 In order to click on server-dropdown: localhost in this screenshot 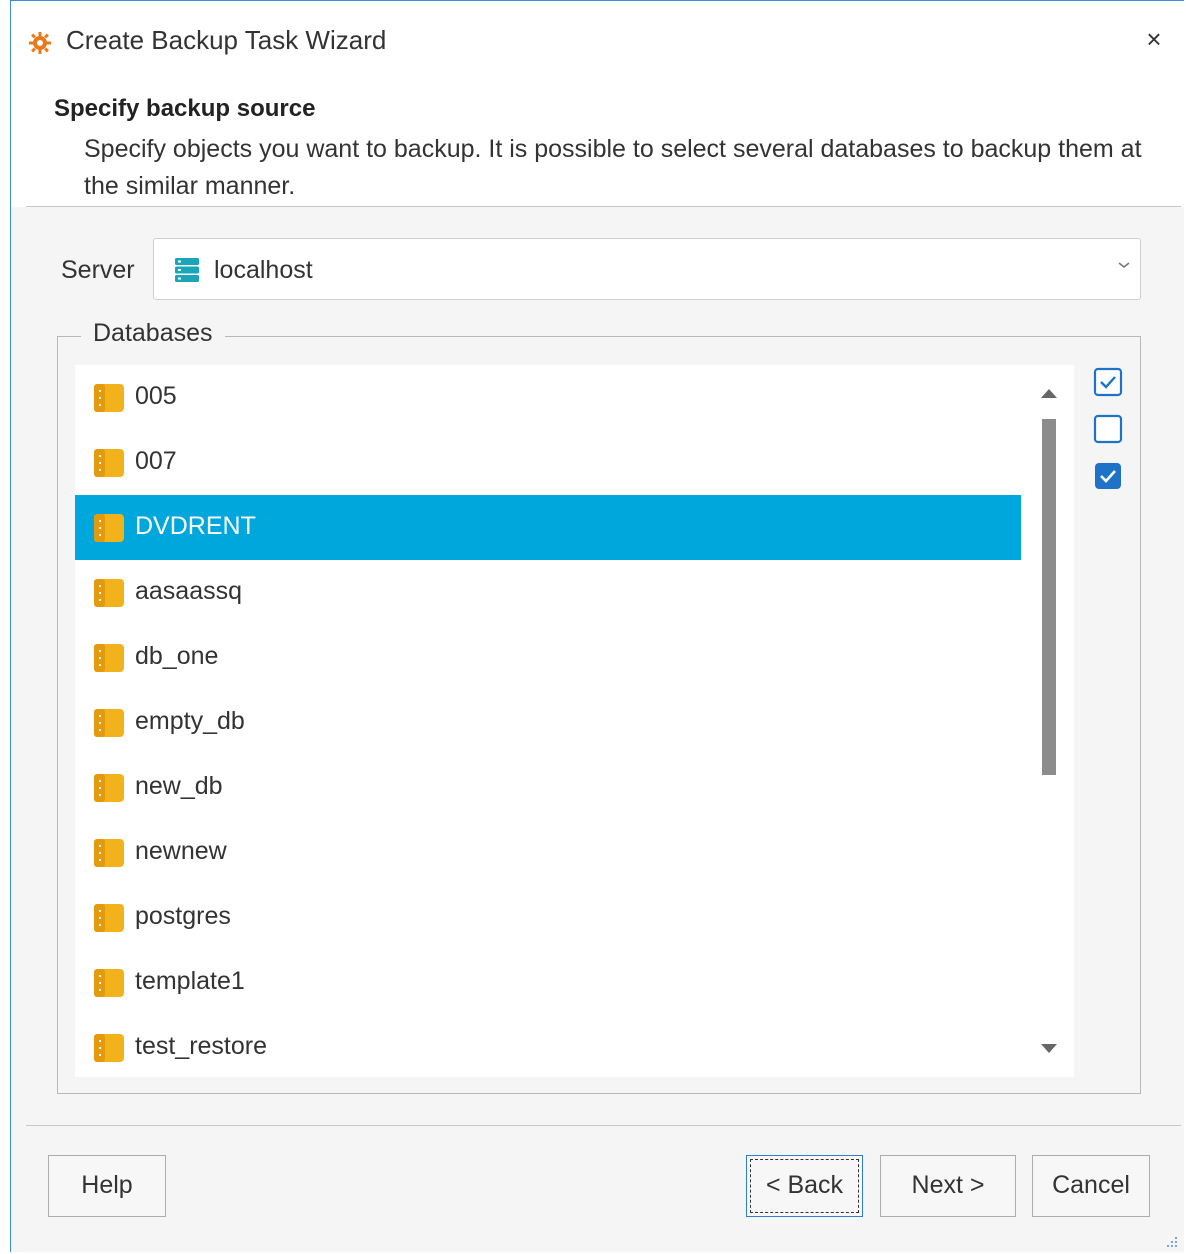, I will do `click(647, 269)`.